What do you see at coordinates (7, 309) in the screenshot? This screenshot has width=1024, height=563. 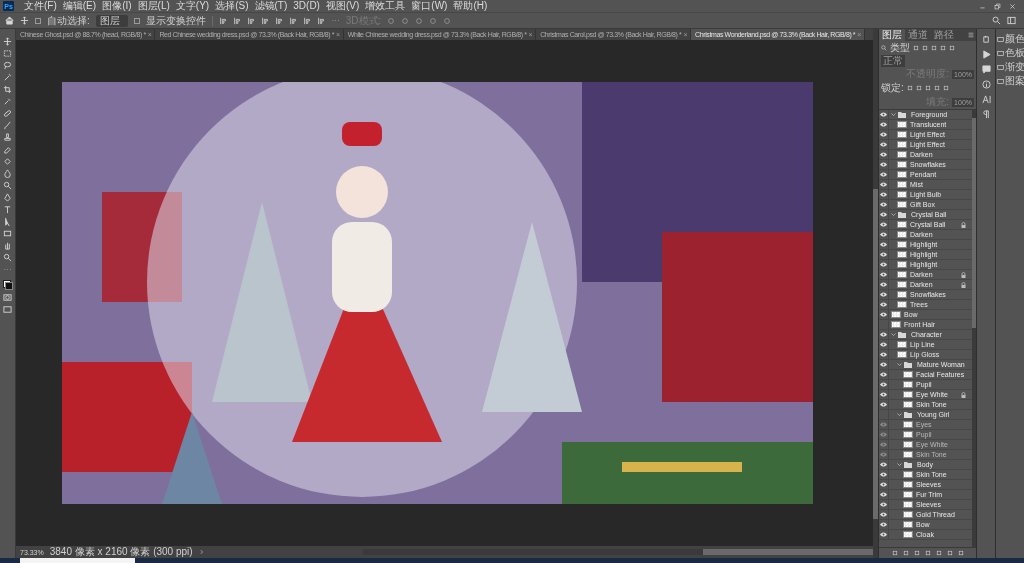 I see `screen-mode-icon` at bounding box center [7, 309].